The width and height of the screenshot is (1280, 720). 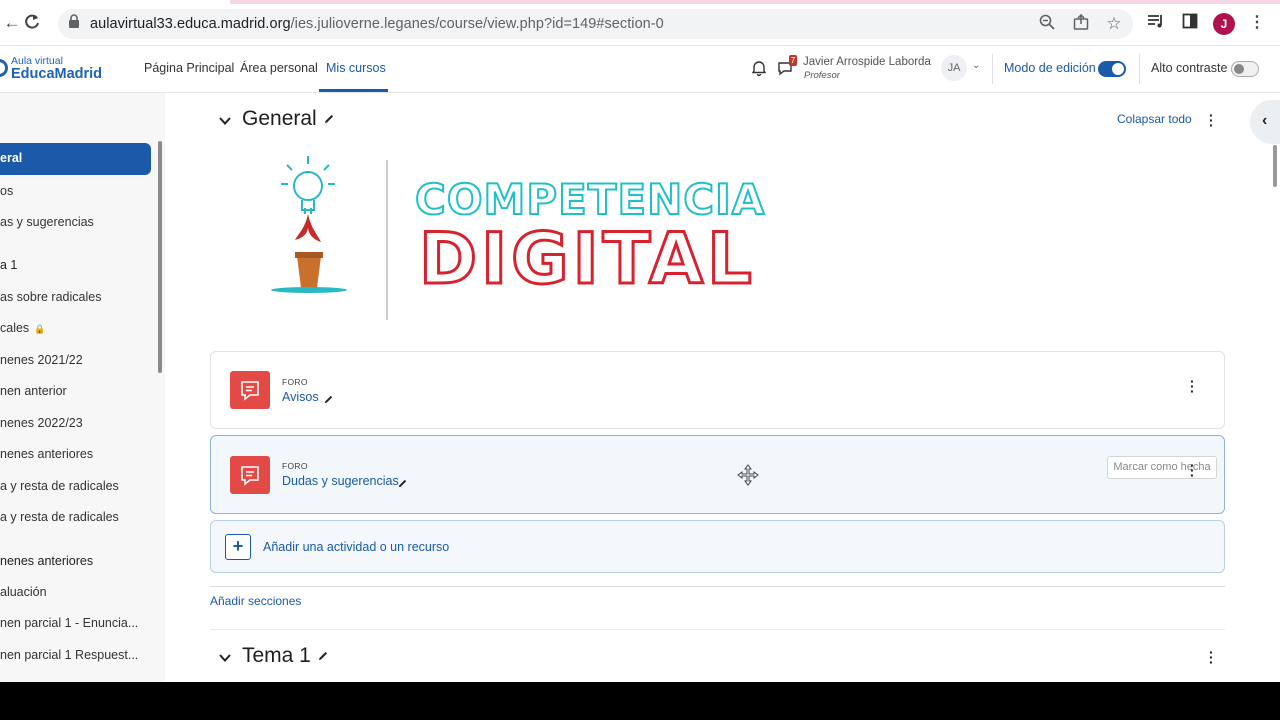 I want to click on bookmark-star-icon: ☆, so click(x=1114, y=24).